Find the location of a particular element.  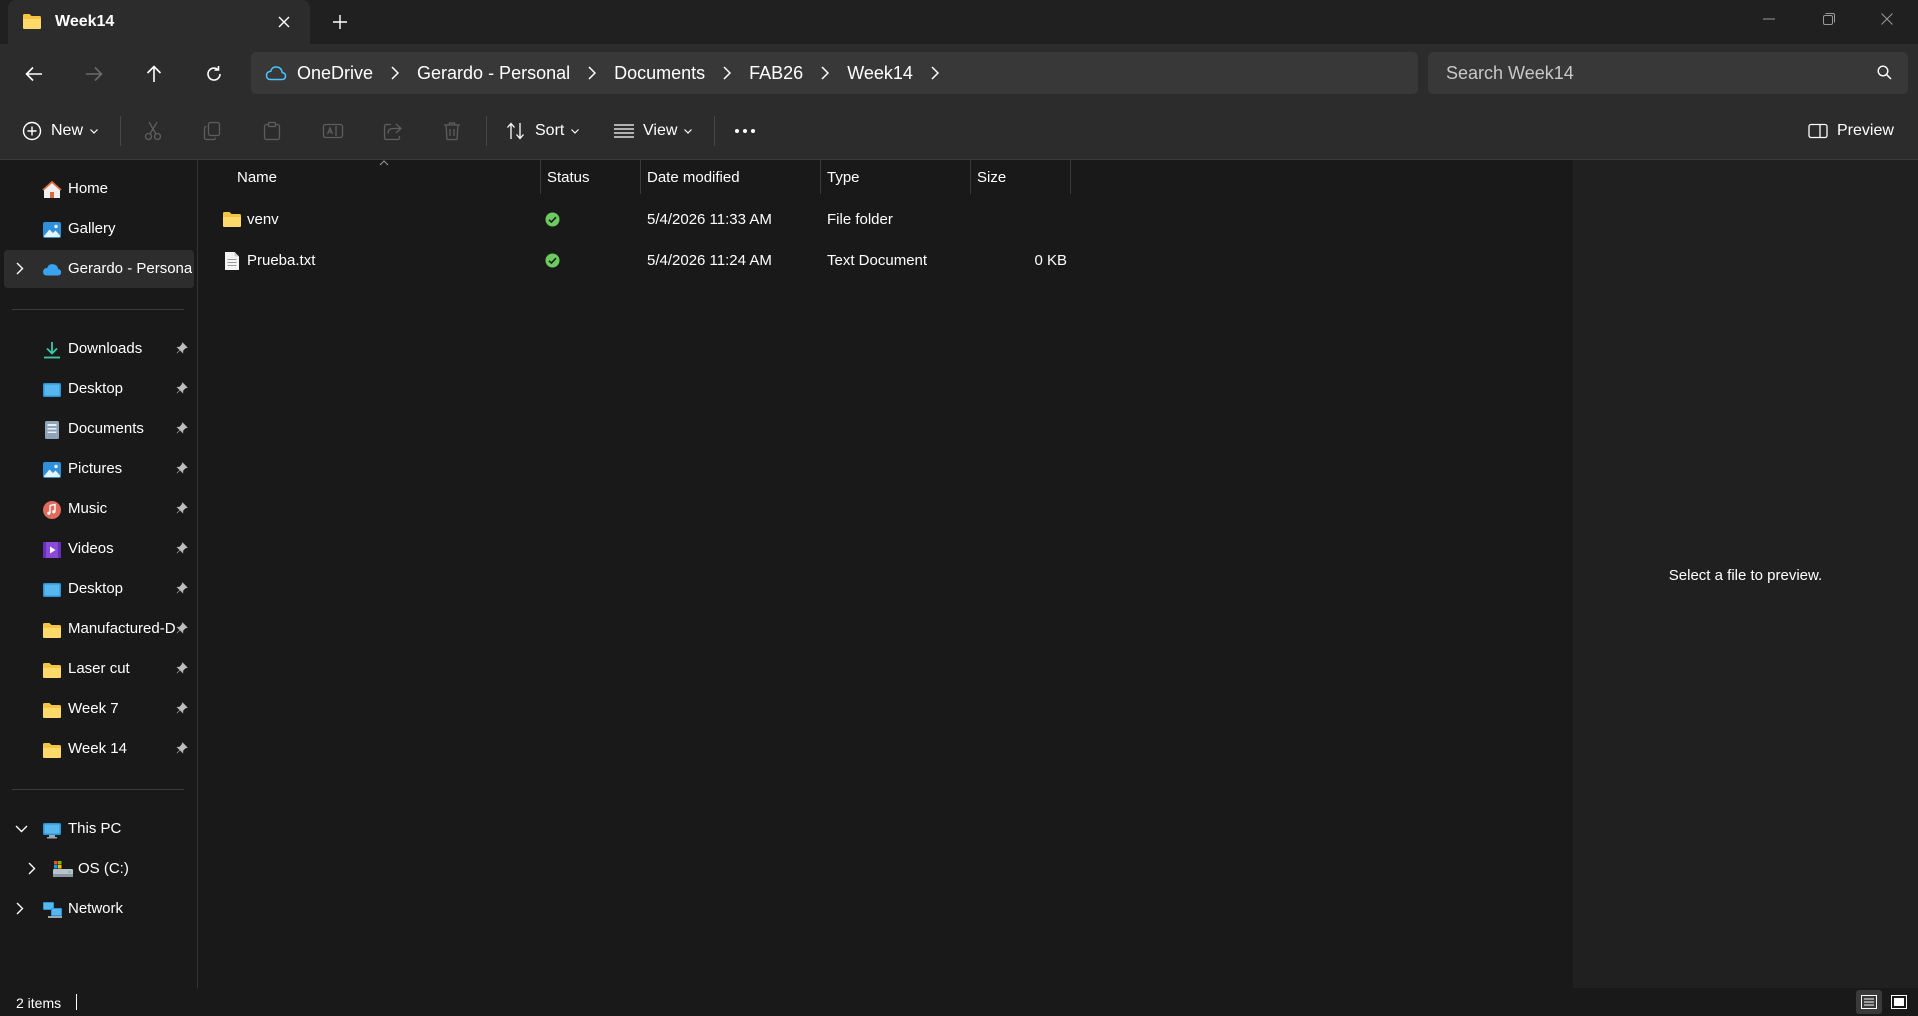

close-tab-icon is located at coordinates (284, 22).